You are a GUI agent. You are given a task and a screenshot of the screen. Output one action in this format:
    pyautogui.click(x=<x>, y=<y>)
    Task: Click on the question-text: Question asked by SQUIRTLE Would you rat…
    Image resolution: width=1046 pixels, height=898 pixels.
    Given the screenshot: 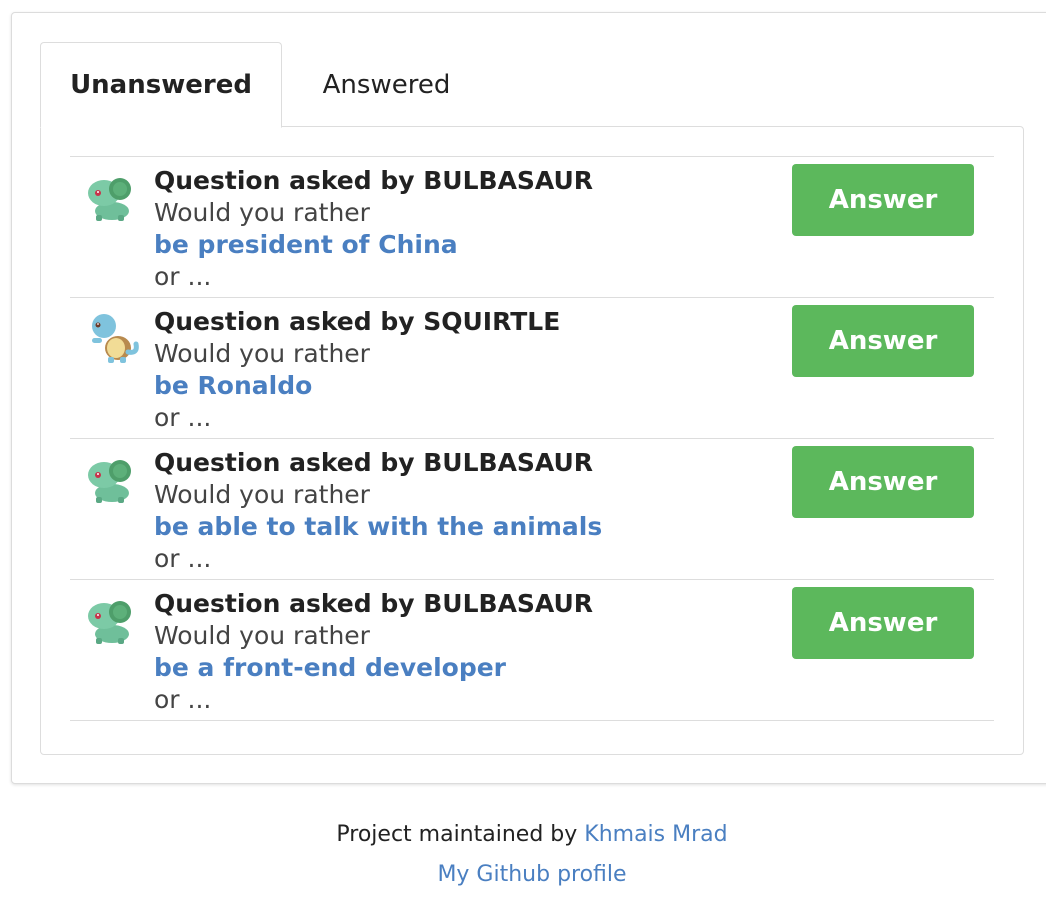 What is the action you would take?
    pyautogui.click(x=357, y=370)
    